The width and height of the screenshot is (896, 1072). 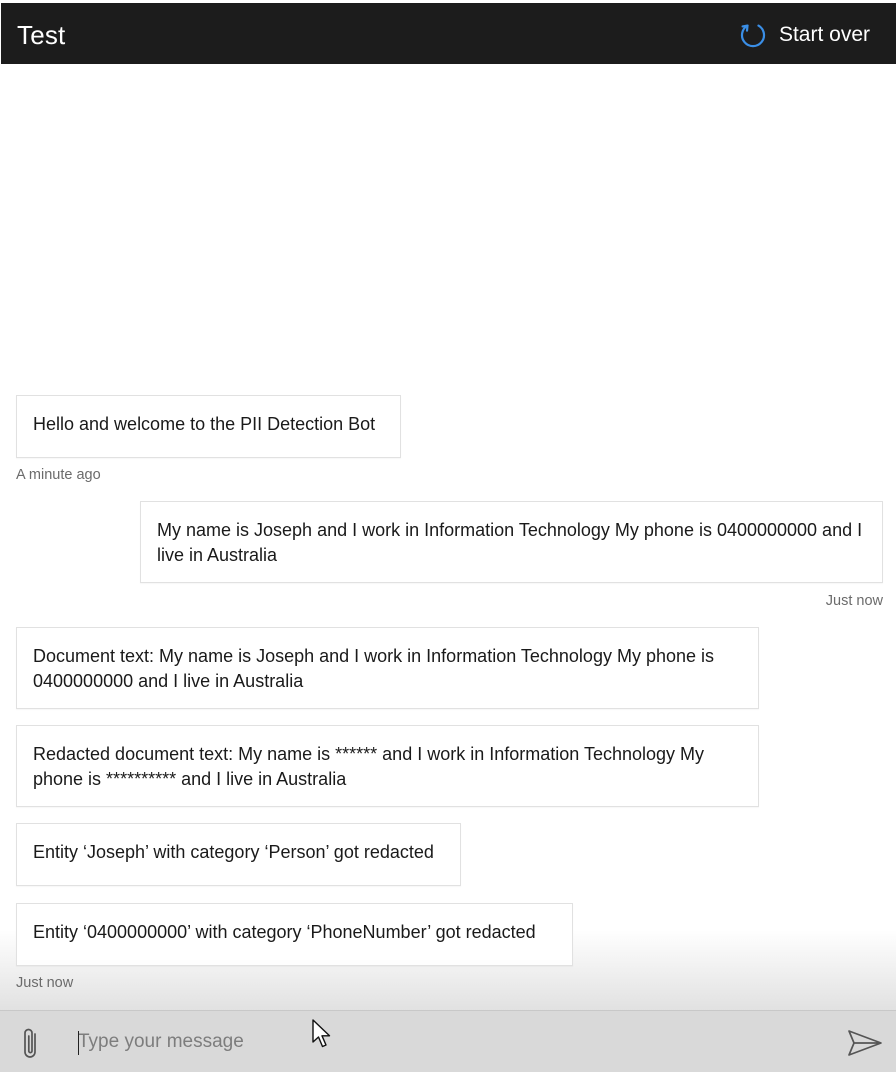 I want to click on timestamp-user: Just now, so click(x=854, y=601).